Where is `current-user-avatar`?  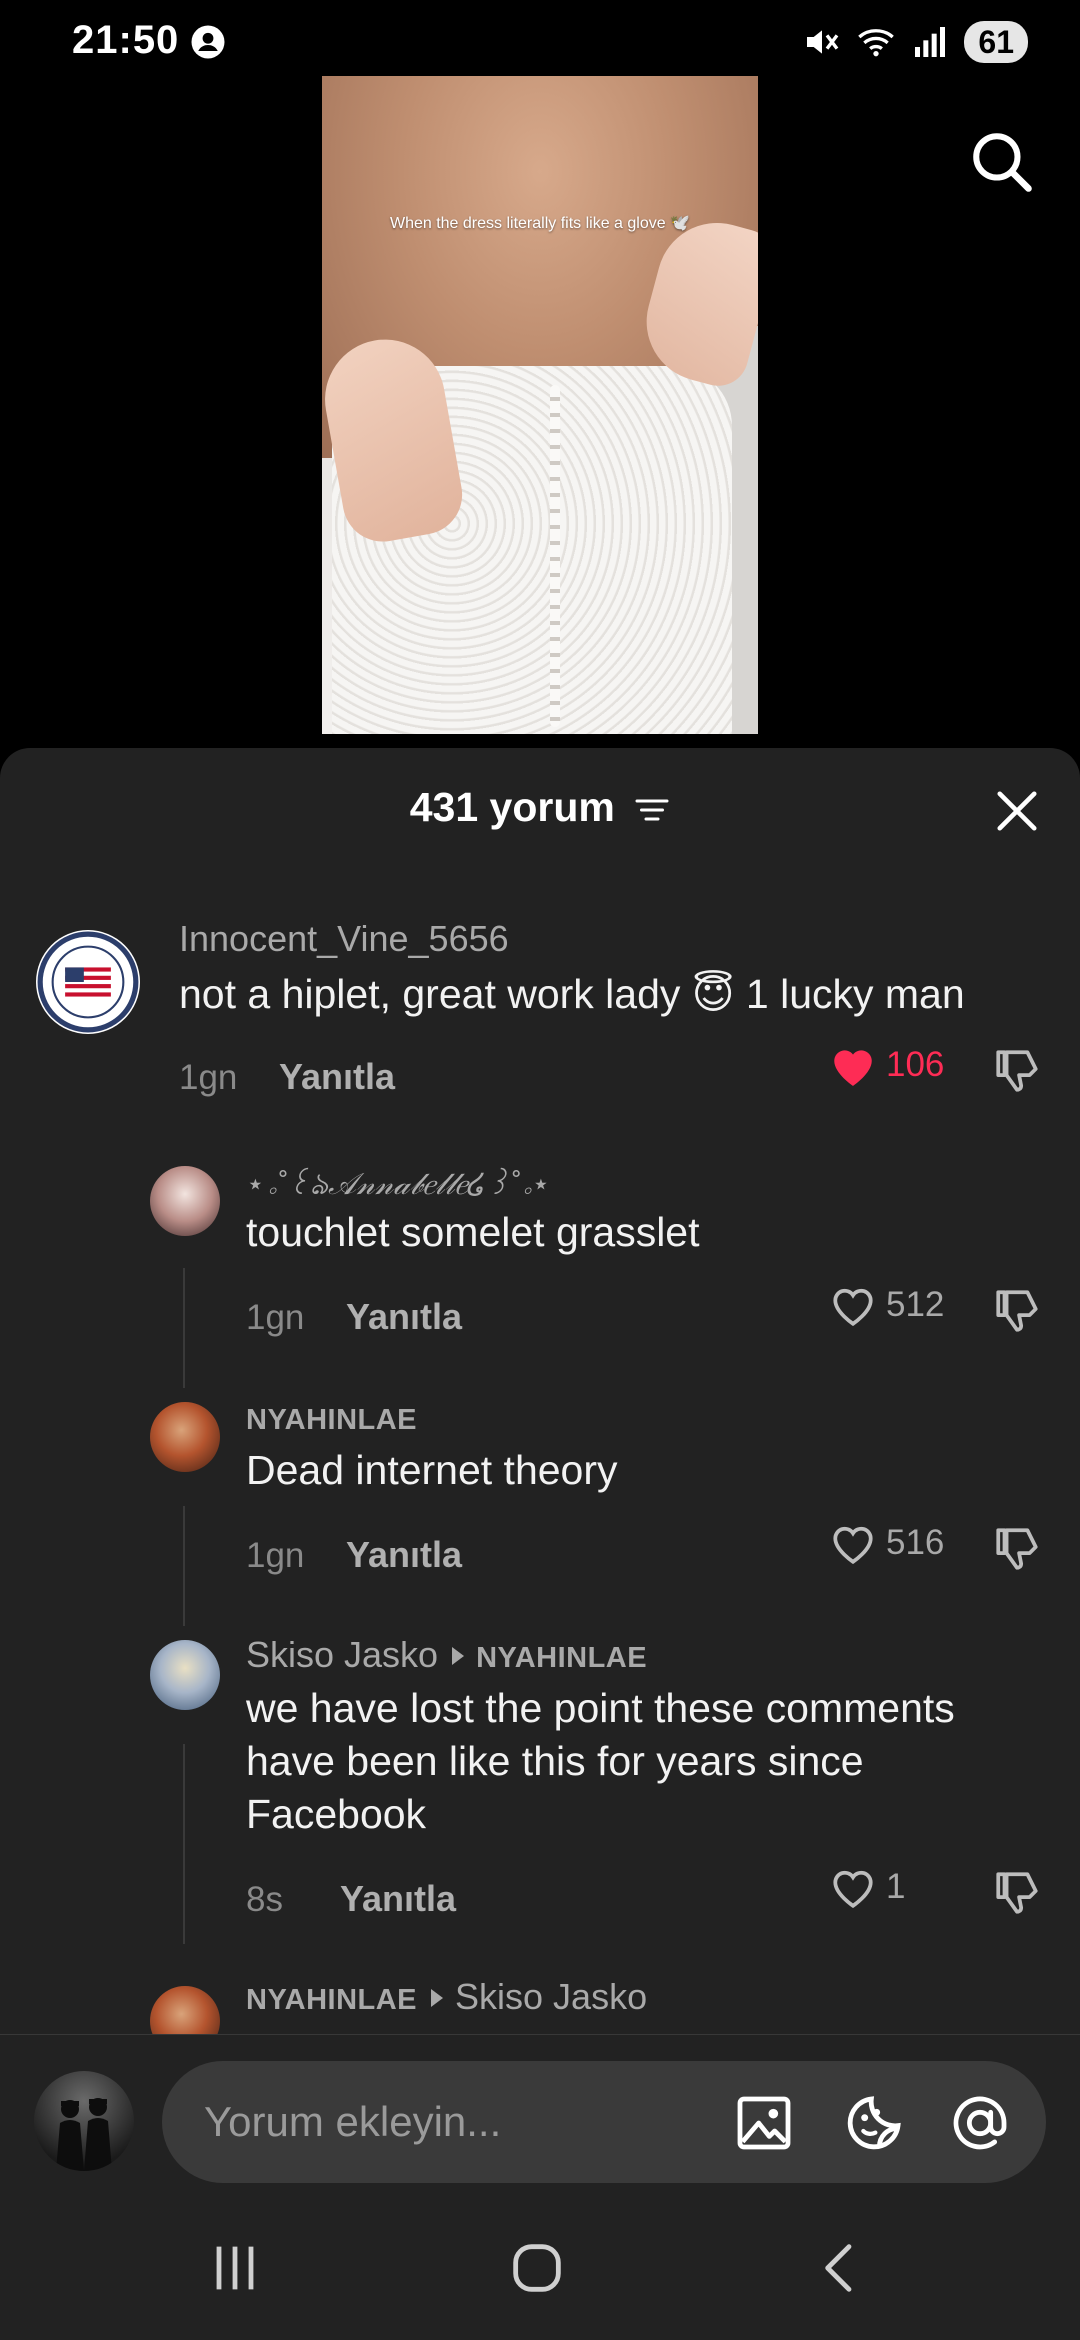
current-user-avatar is located at coordinates (84, 2121).